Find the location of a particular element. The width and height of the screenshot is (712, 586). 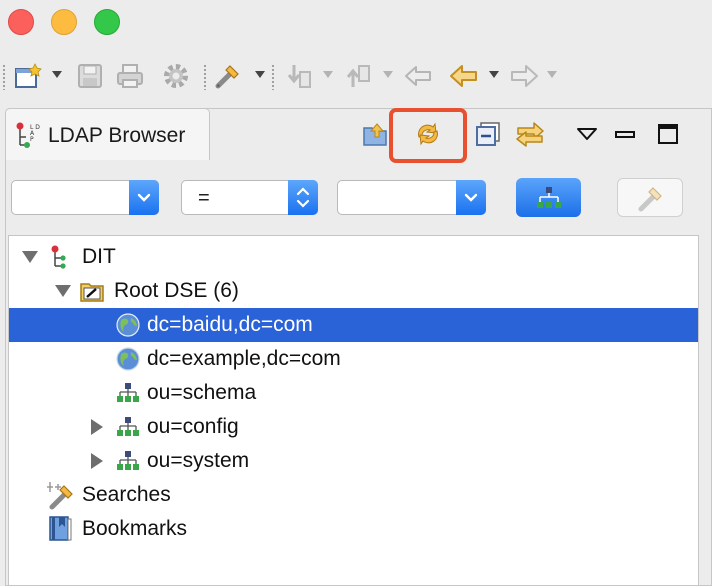

previous-annotation-dropdown-icon is located at coordinates (388, 74).